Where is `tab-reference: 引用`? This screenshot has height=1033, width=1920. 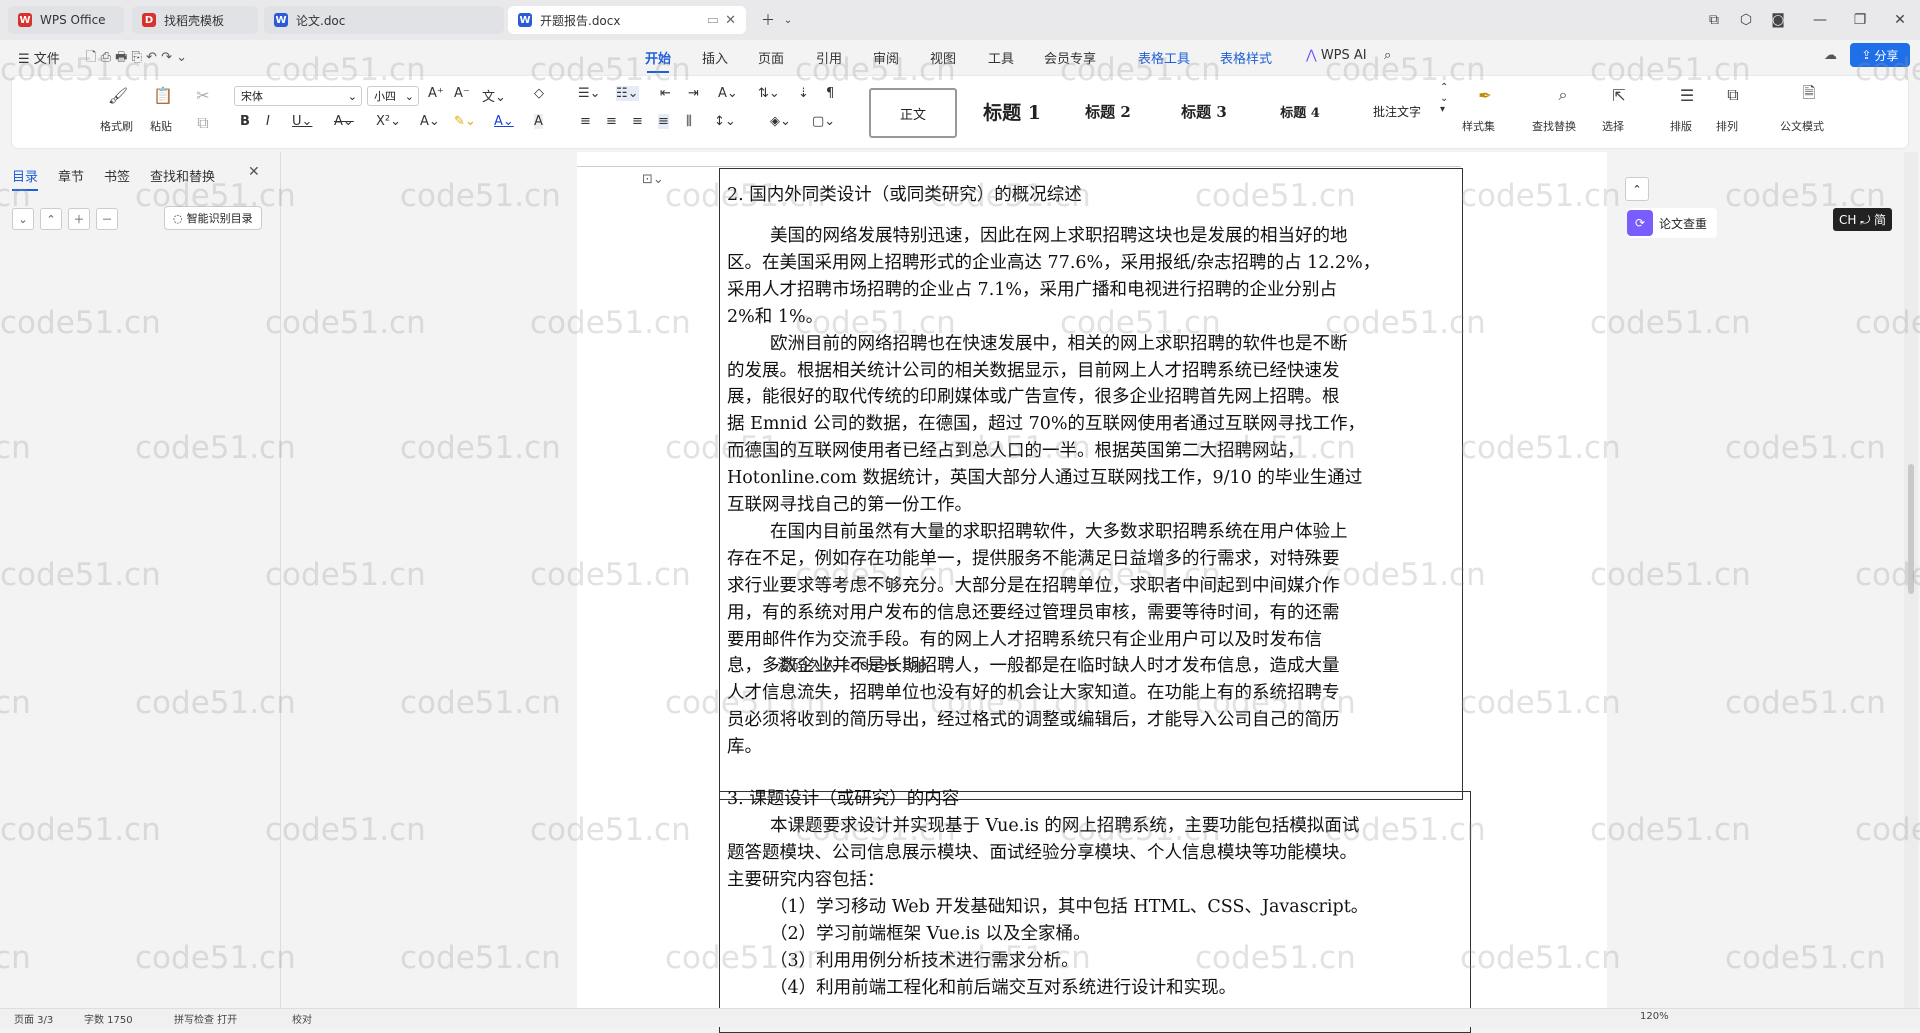 tab-reference: 引用 is located at coordinates (829, 57).